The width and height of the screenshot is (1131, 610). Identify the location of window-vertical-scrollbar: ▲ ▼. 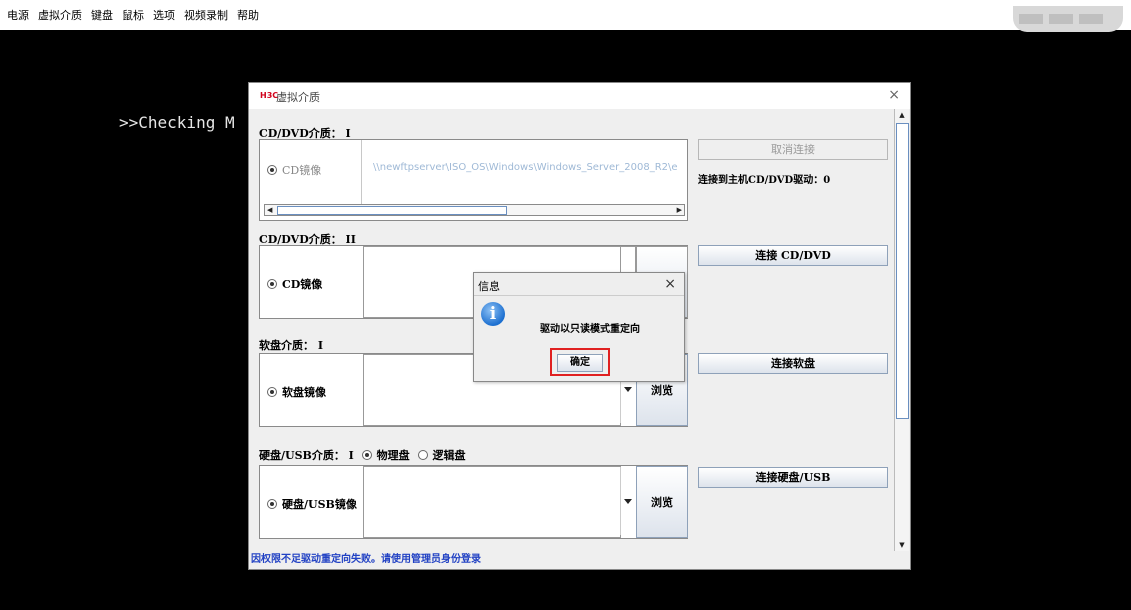
(901, 330).